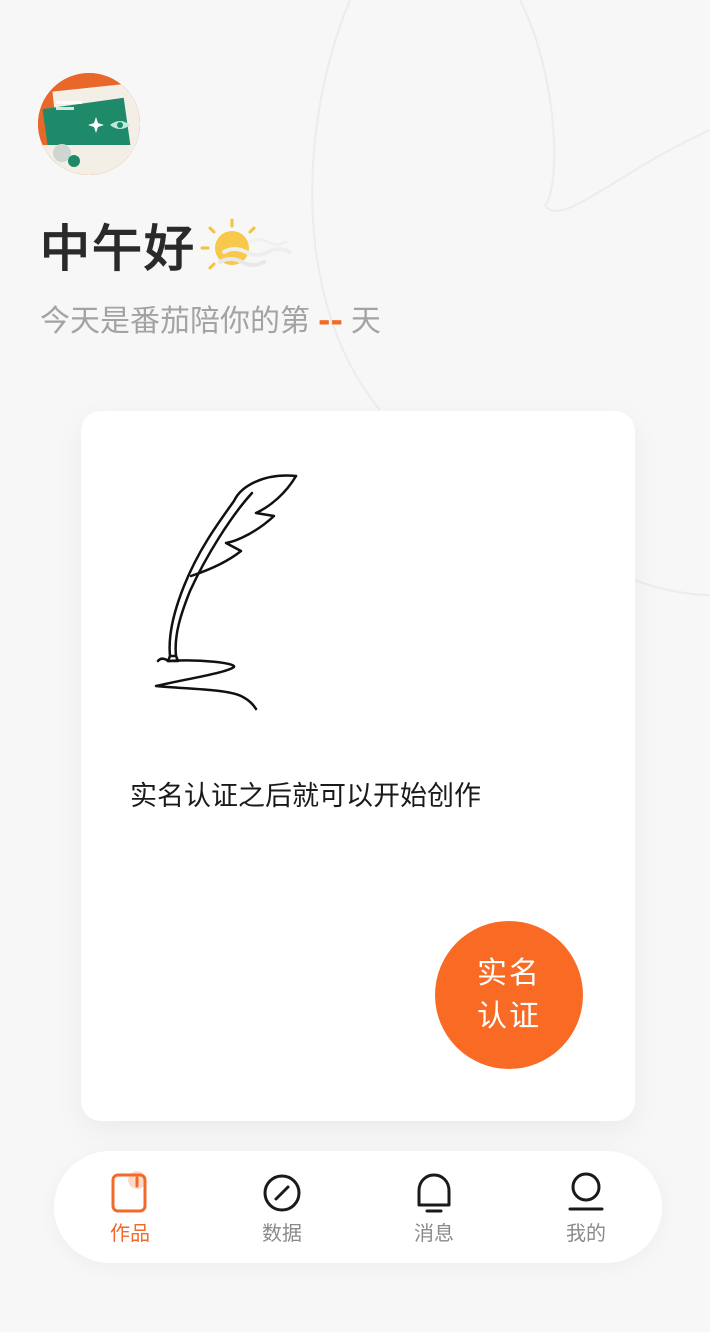  I want to click on user-avatar, so click(89, 124).